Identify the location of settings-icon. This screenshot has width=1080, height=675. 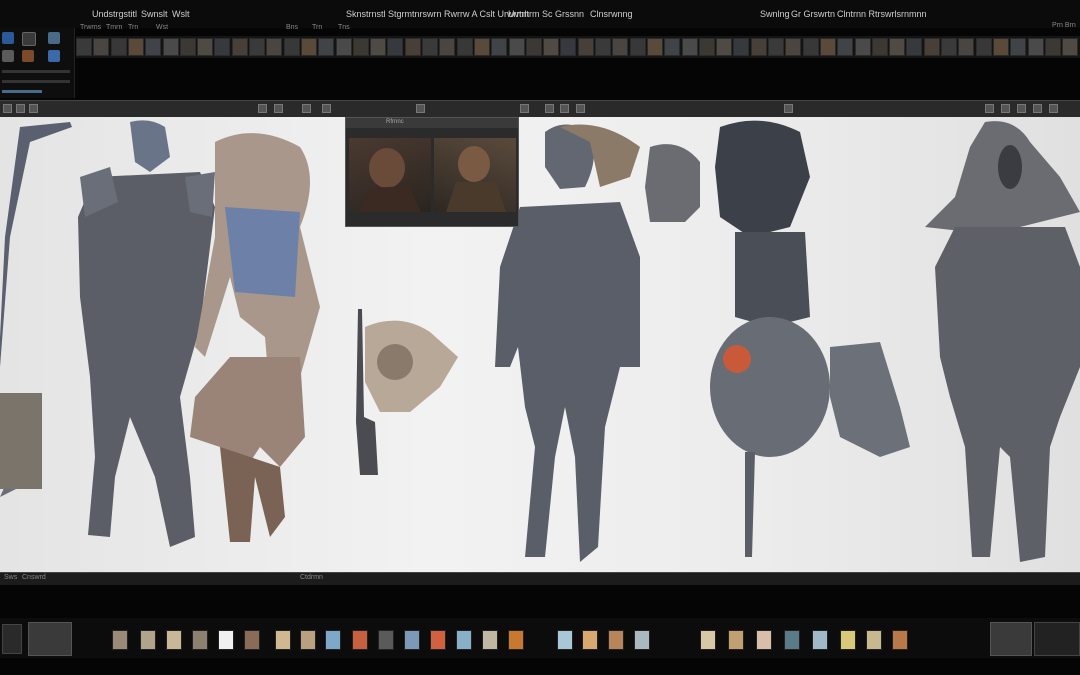
(788, 108).